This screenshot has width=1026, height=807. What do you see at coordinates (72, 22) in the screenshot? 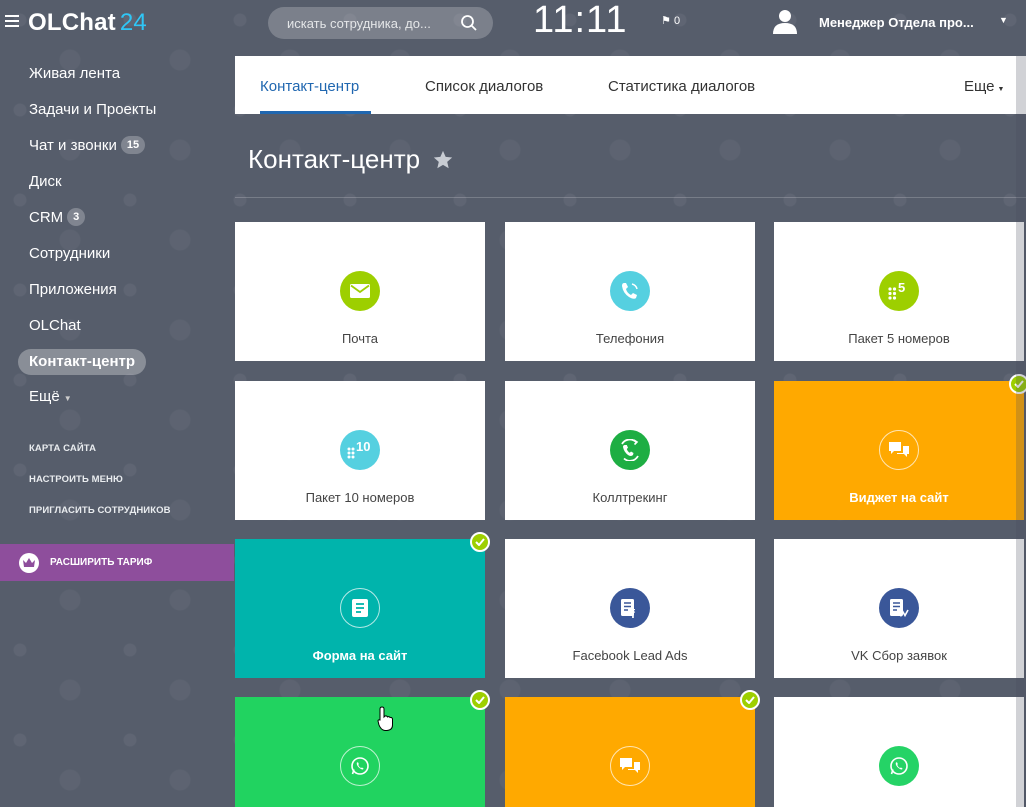
I see `logo-name: OLChat` at bounding box center [72, 22].